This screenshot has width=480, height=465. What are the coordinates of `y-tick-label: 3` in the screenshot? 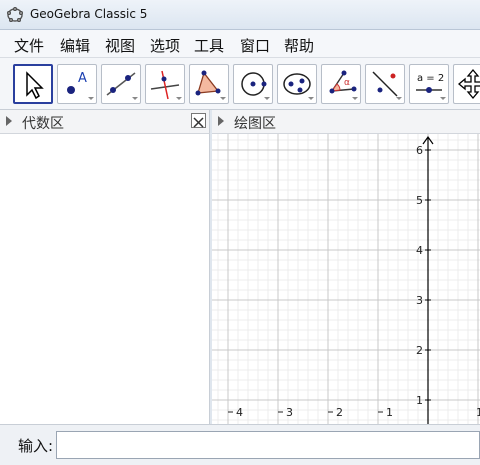 It's located at (419, 300).